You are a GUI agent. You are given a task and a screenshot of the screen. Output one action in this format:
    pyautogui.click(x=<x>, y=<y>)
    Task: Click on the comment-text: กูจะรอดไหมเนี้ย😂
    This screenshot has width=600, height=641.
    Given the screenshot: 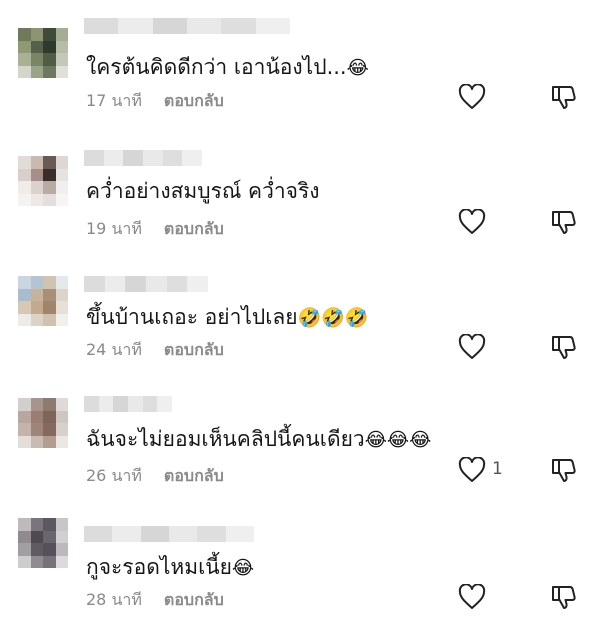 What is the action you would take?
    pyautogui.click(x=170, y=567)
    